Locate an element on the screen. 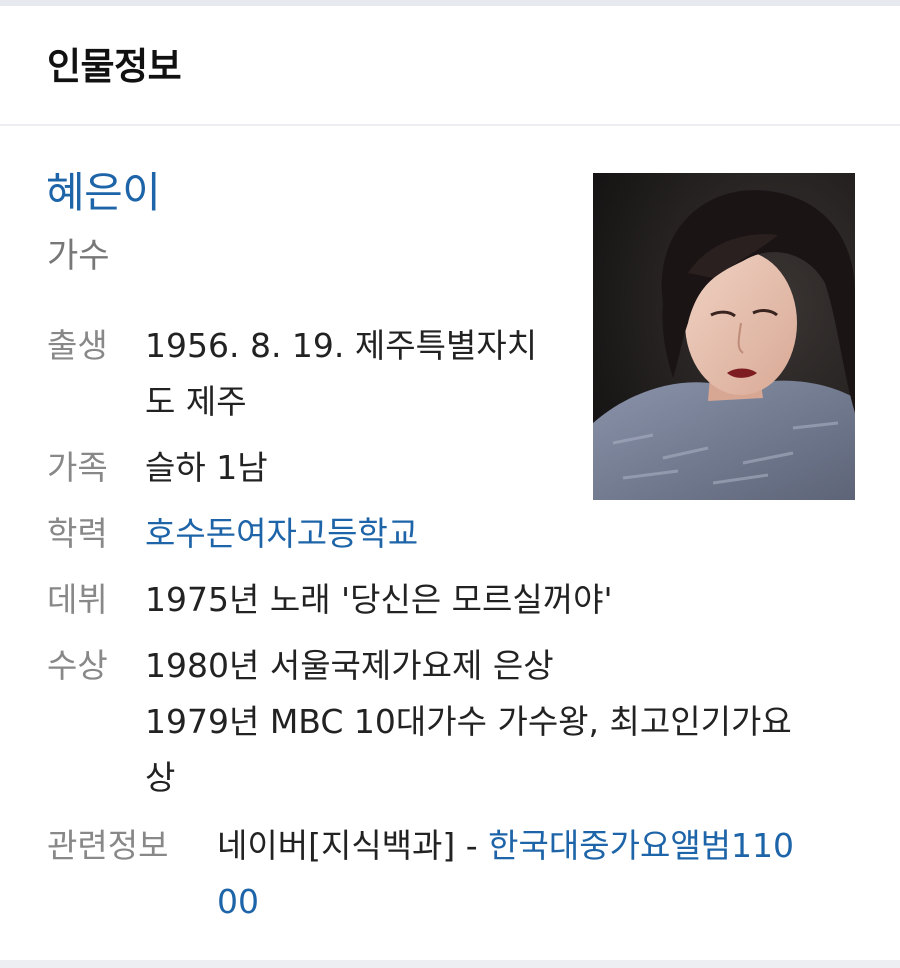 The height and width of the screenshot is (968, 900). person-name-link: 혜은이 is located at coordinates (103, 193).